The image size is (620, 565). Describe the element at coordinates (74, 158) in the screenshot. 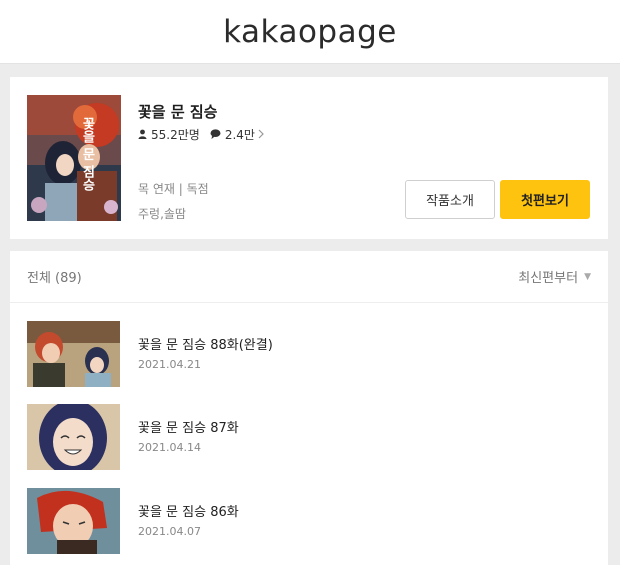

I see `series-cover-image: 꽃을 문 짐승` at that location.